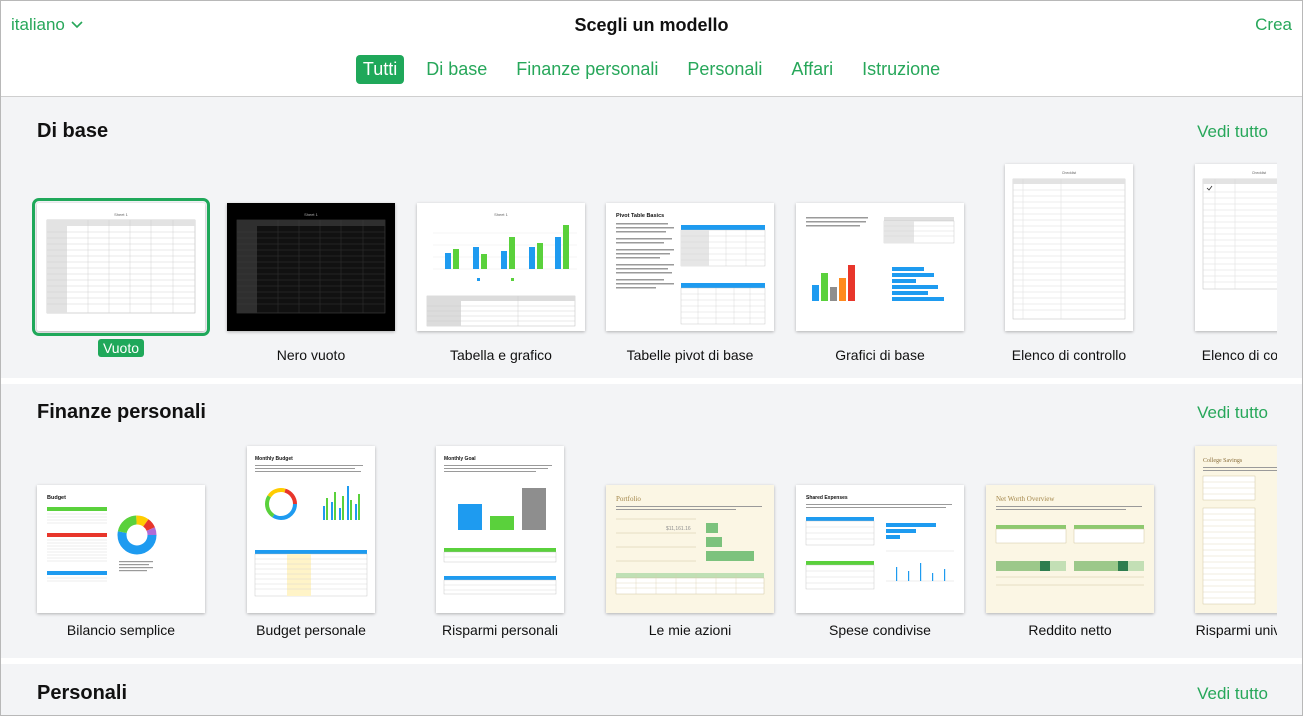 The width and height of the screenshot is (1303, 716). I want to click on template-card-le-mie-azioni: Portfolio $11,161.16 Le mie azioni, so click(690, 561).